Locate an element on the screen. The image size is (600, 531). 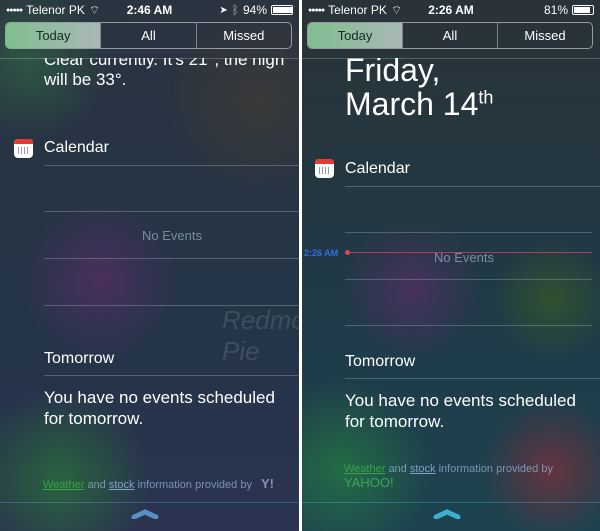
status-bar: ●●●●● Telenor PK ⌔ 2:46 AM ➤ ᛒ 94% is located at coordinates (149, 10).